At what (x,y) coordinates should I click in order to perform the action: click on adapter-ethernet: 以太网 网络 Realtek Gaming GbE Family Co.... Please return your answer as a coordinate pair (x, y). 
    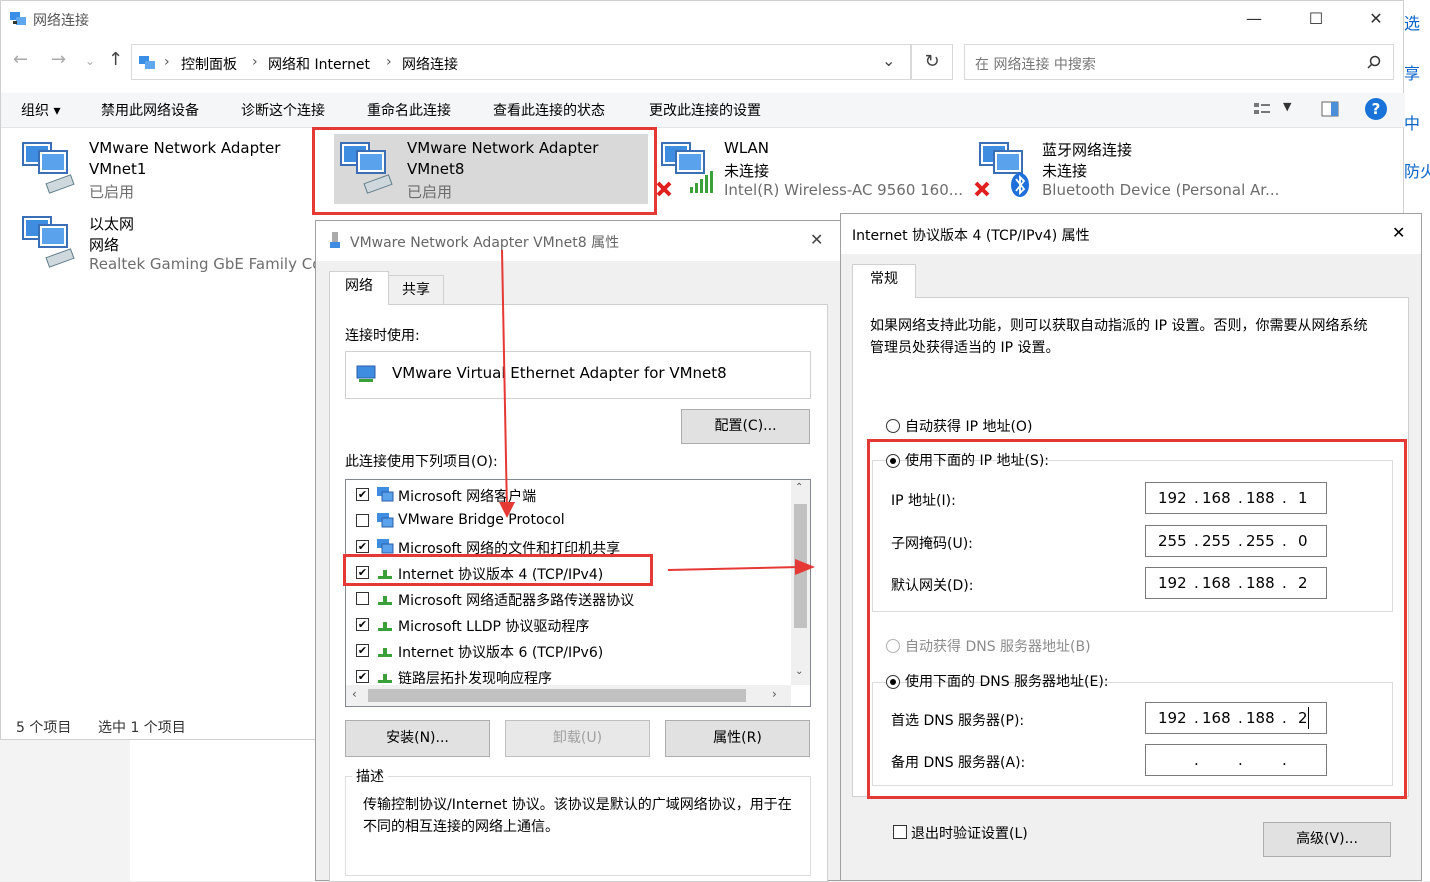
    Looking at the image, I should click on (178, 248).